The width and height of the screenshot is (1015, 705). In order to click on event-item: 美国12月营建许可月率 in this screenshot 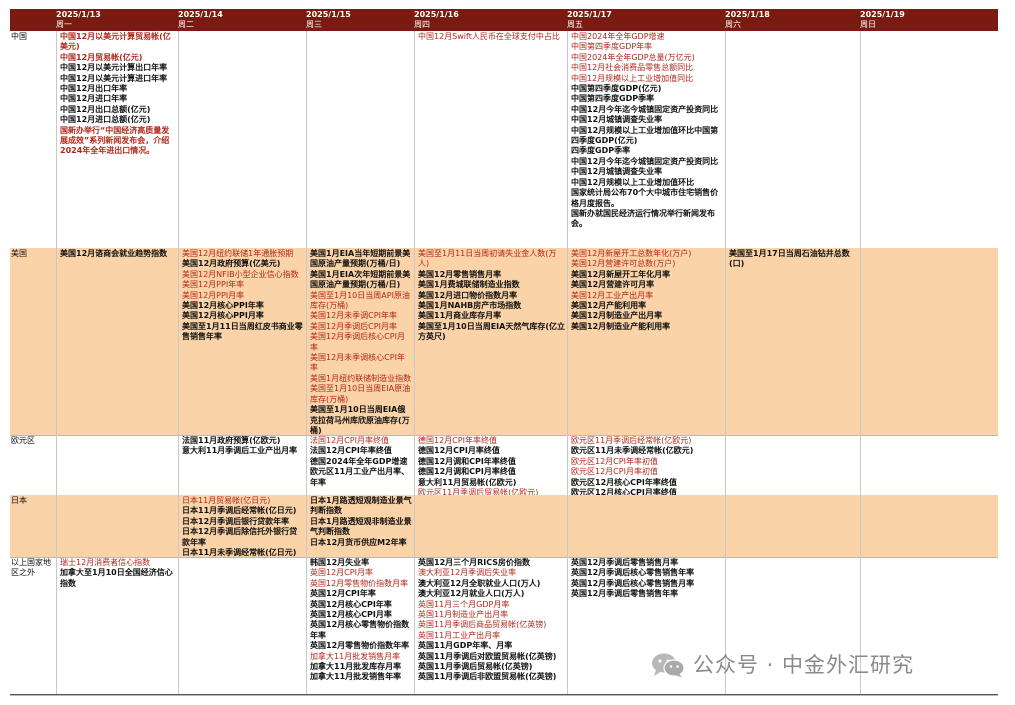, I will do `click(613, 285)`.